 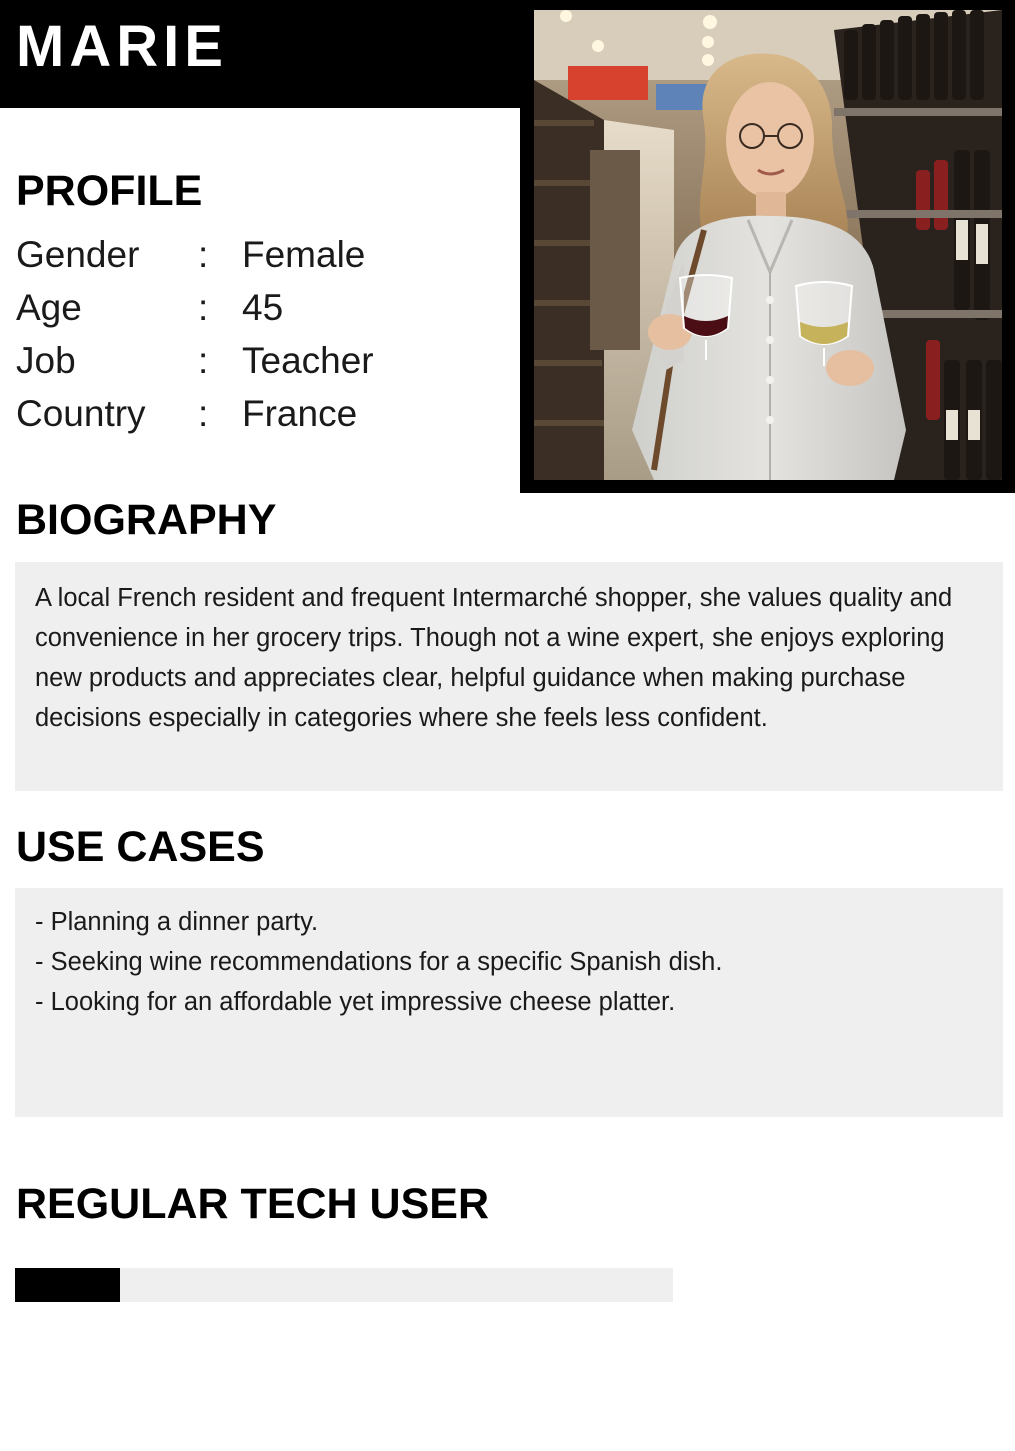 What do you see at coordinates (78, 254) in the screenshot?
I see `profile-label: Gender` at bounding box center [78, 254].